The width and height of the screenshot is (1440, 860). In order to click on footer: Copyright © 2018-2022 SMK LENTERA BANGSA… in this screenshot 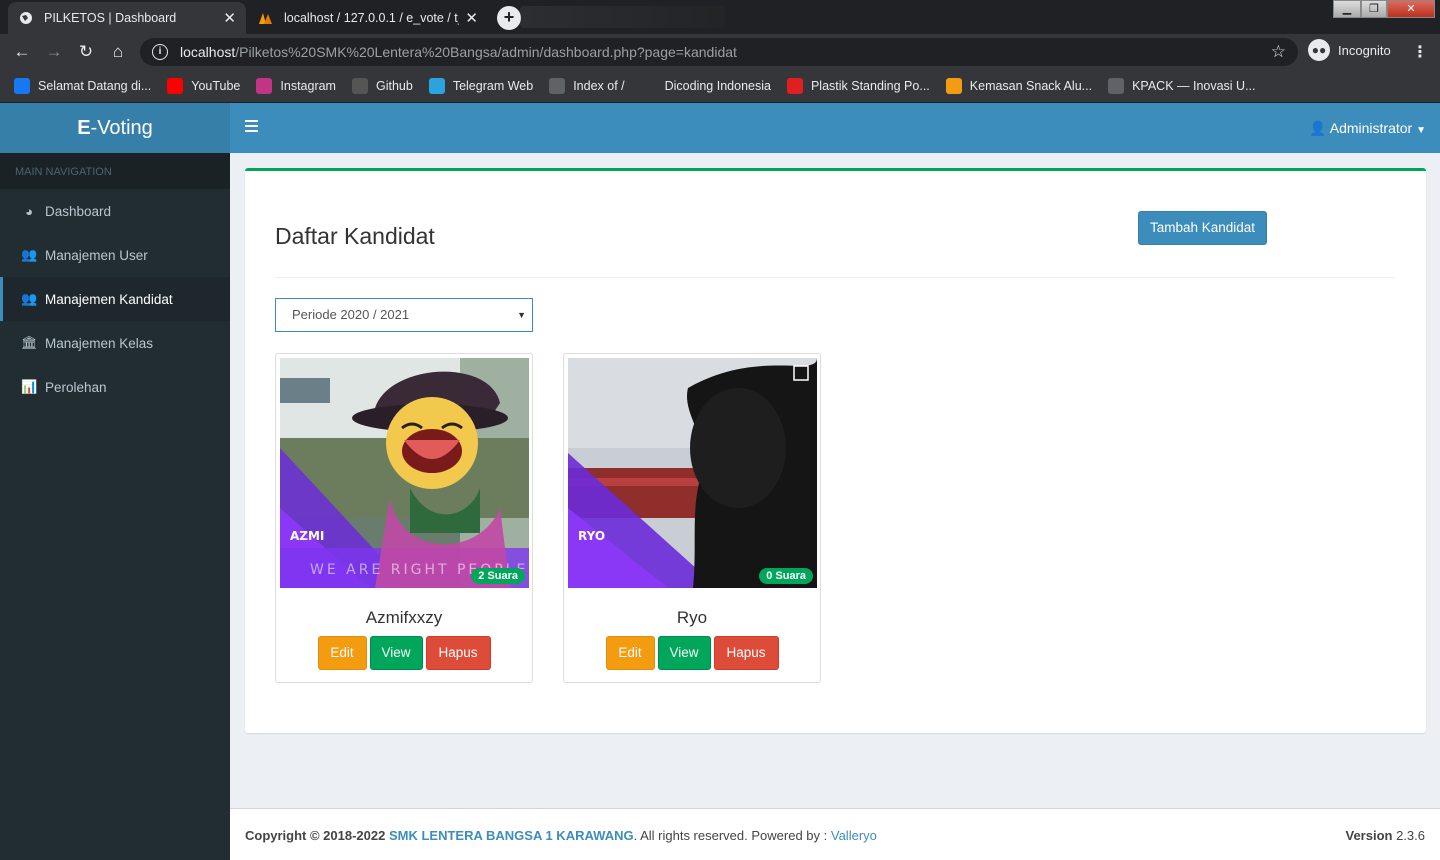, I will do `click(835, 834)`.